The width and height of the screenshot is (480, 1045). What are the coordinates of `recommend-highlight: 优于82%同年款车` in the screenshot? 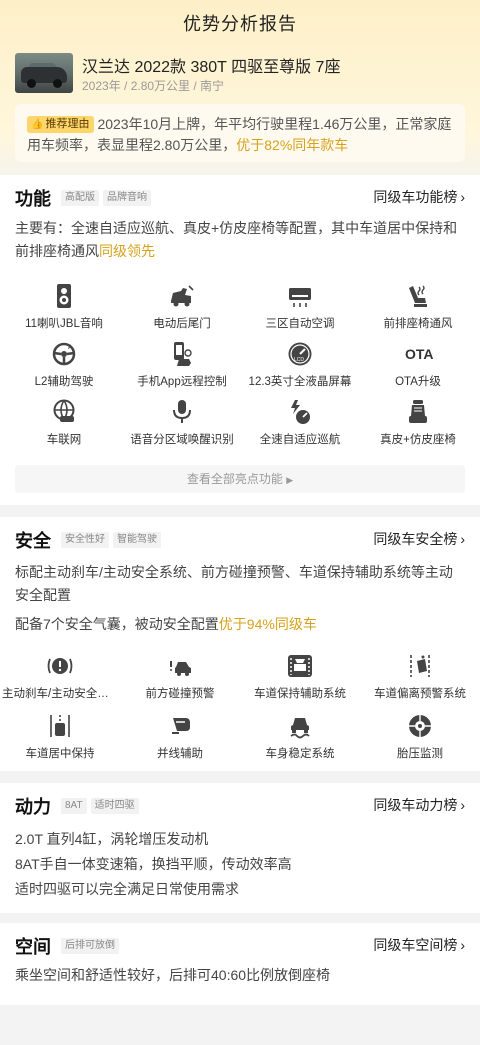 It's located at (292, 145).